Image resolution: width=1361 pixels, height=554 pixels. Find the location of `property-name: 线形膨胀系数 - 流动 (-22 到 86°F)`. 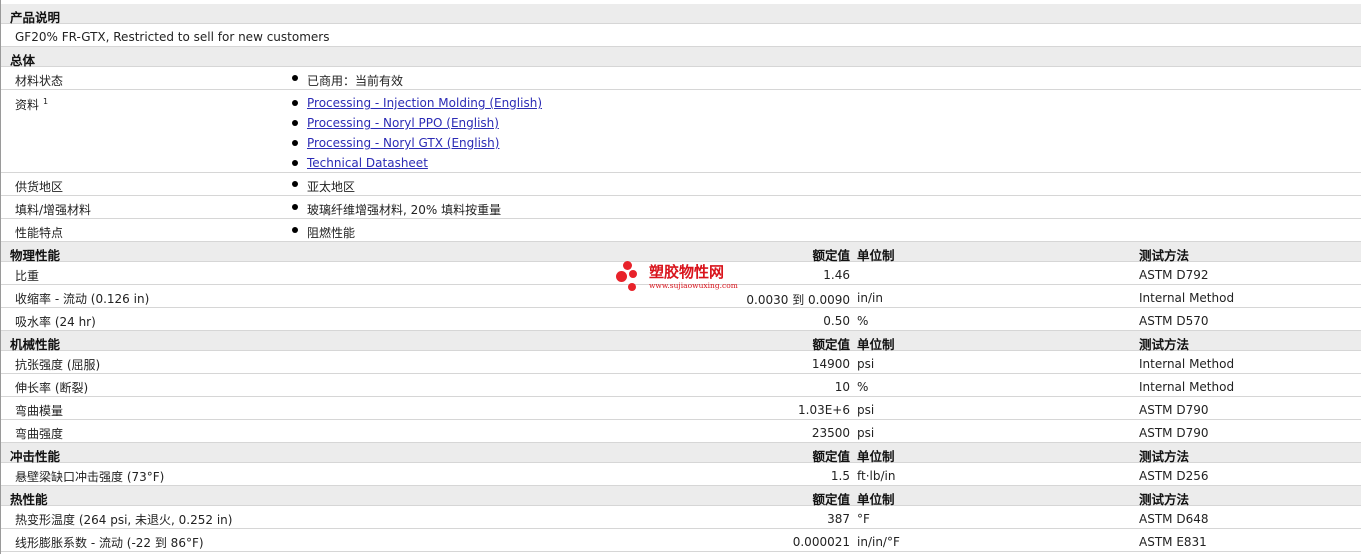

property-name: 线形膨胀系数 - 流动 (-22 到 86°F) is located at coordinates (109, 543).